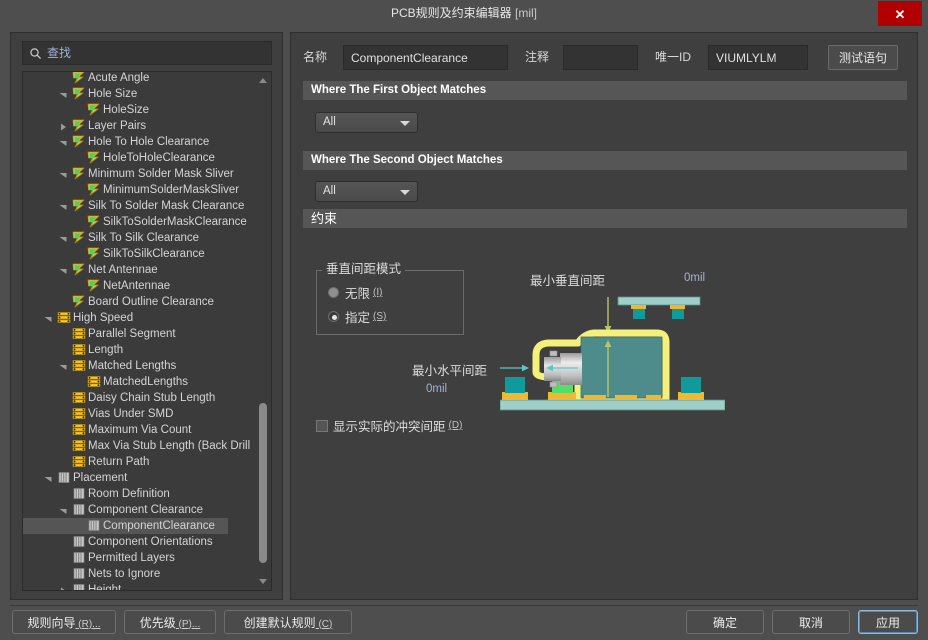  Describe the element at coordinates (863, 57) in the screenshot. I see `test-query-button: 测试语句` at that location.